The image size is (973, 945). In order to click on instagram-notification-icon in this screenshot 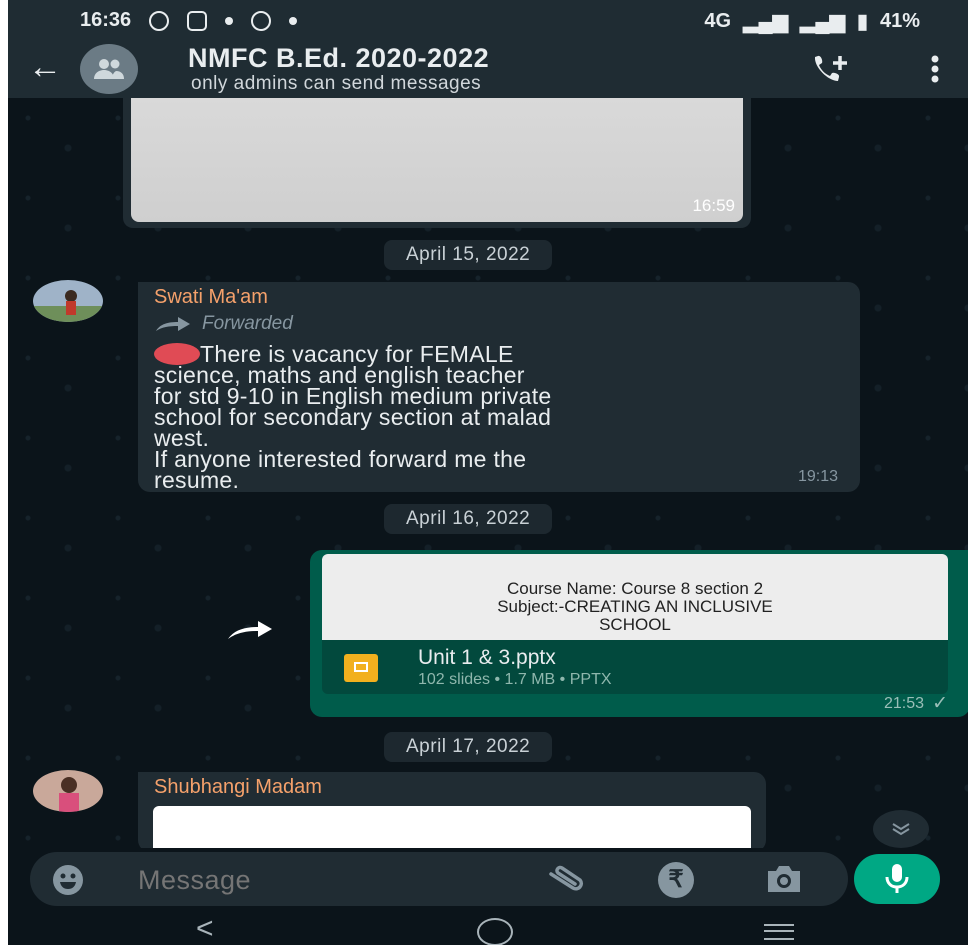, I will do `click(197, 20)`.